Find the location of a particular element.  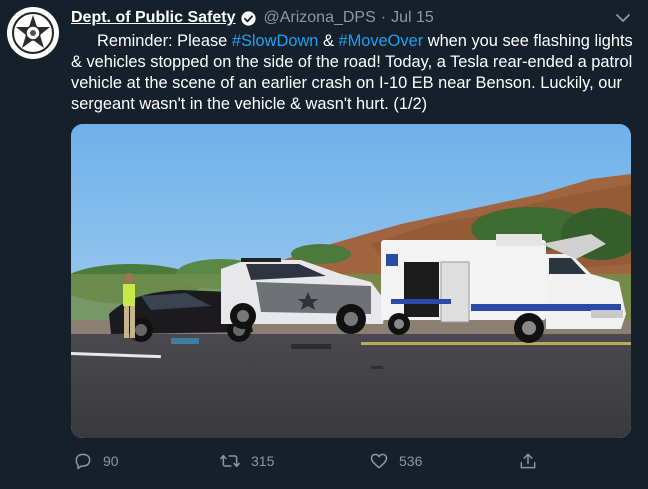

author-name: Dept. of Public Safety is located at coordinates (153, 18).